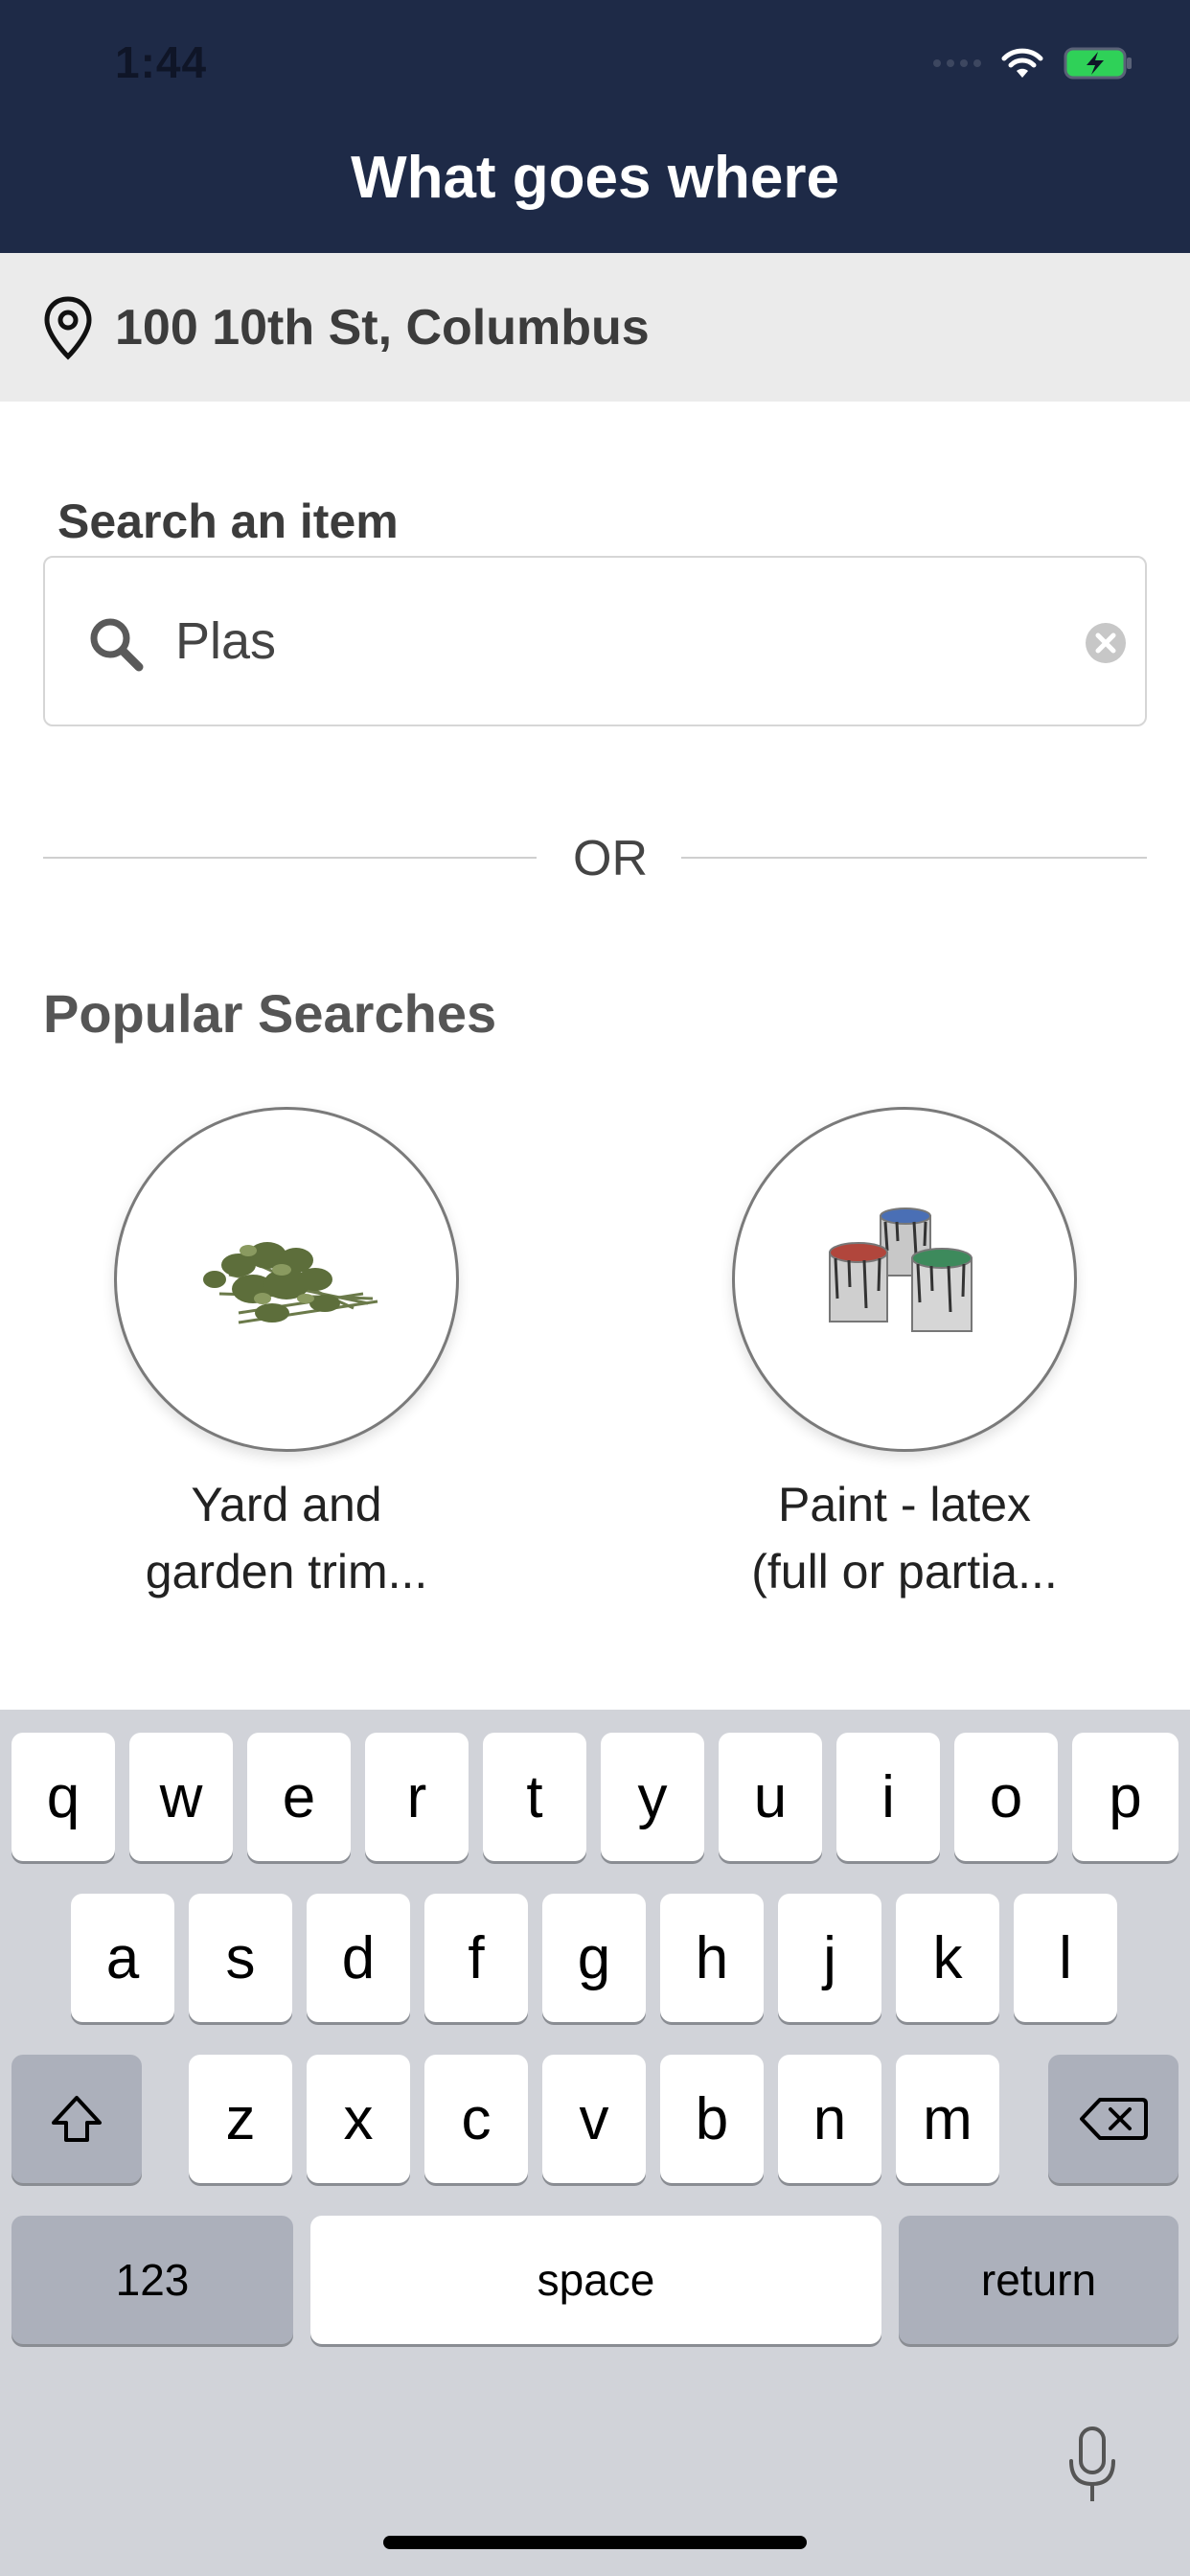  I want to click on app-header: 1:44 What goes where, so click(595, 126).